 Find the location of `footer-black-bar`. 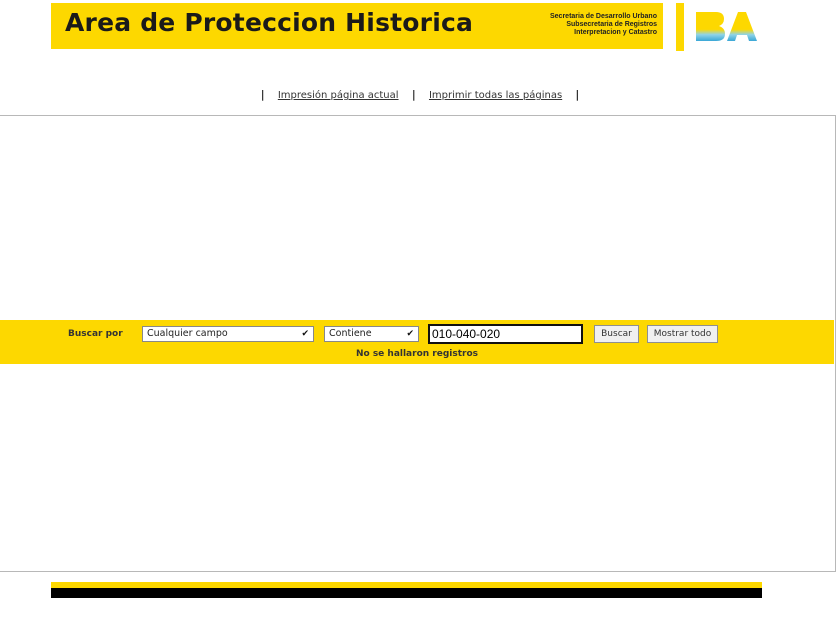

footer-black-bar is located at coordinates (406, 593).